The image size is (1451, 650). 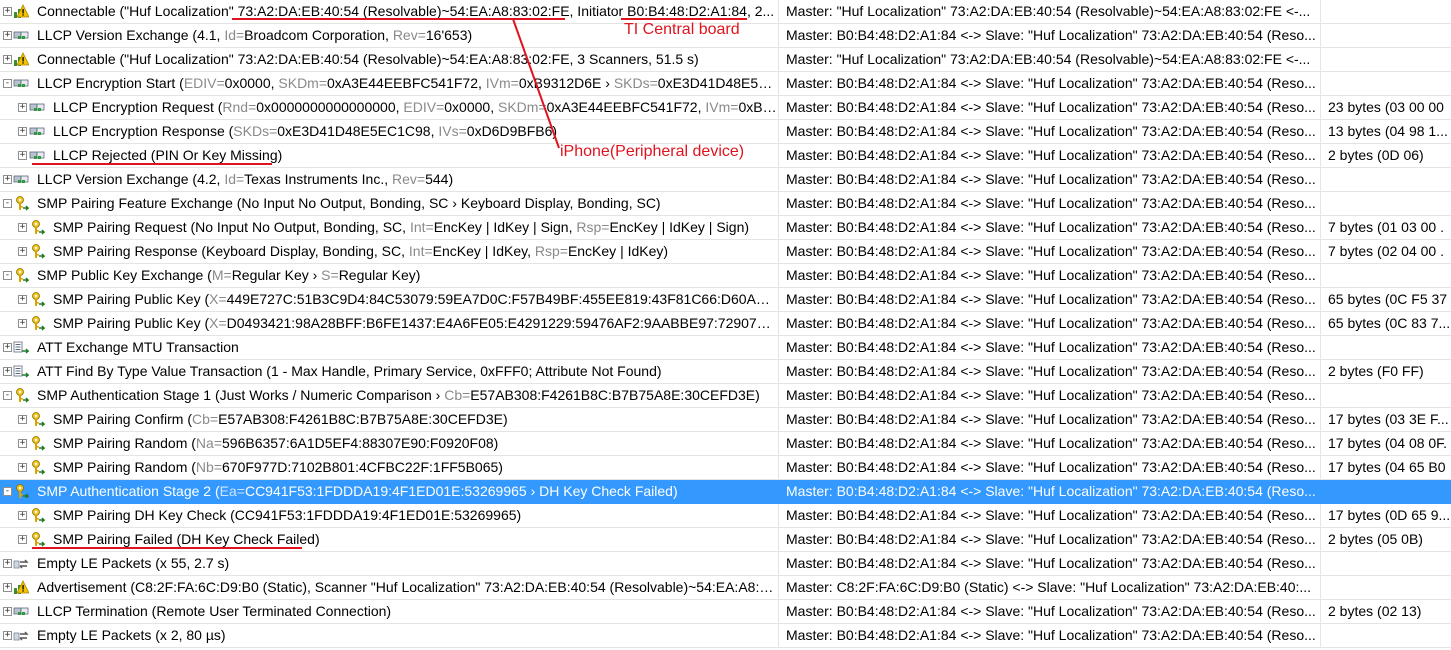 I want to click on field-value: LLCP Version Exchange (4.2,, so click(x=131, y=179).